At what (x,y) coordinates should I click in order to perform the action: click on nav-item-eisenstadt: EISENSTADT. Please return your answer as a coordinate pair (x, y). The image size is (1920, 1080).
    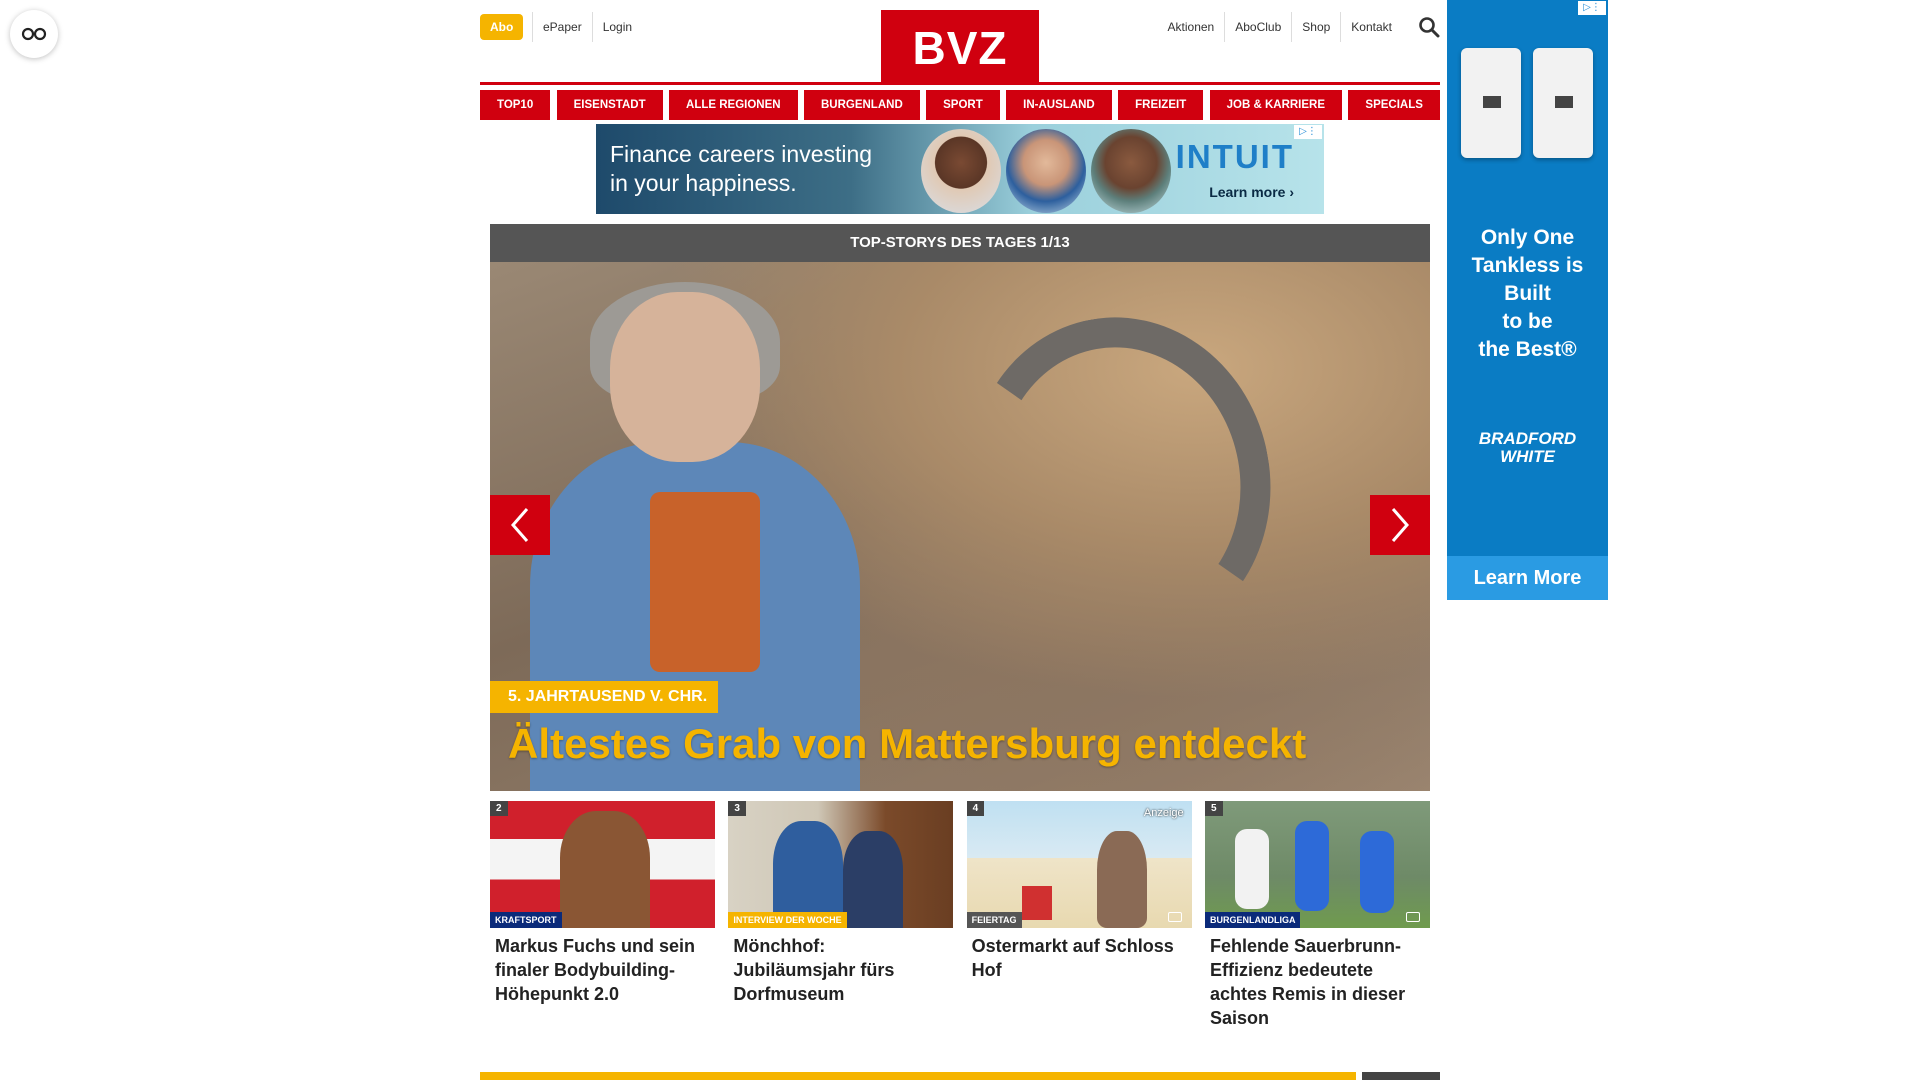
    Looking at the image, I should click on (609, 105).